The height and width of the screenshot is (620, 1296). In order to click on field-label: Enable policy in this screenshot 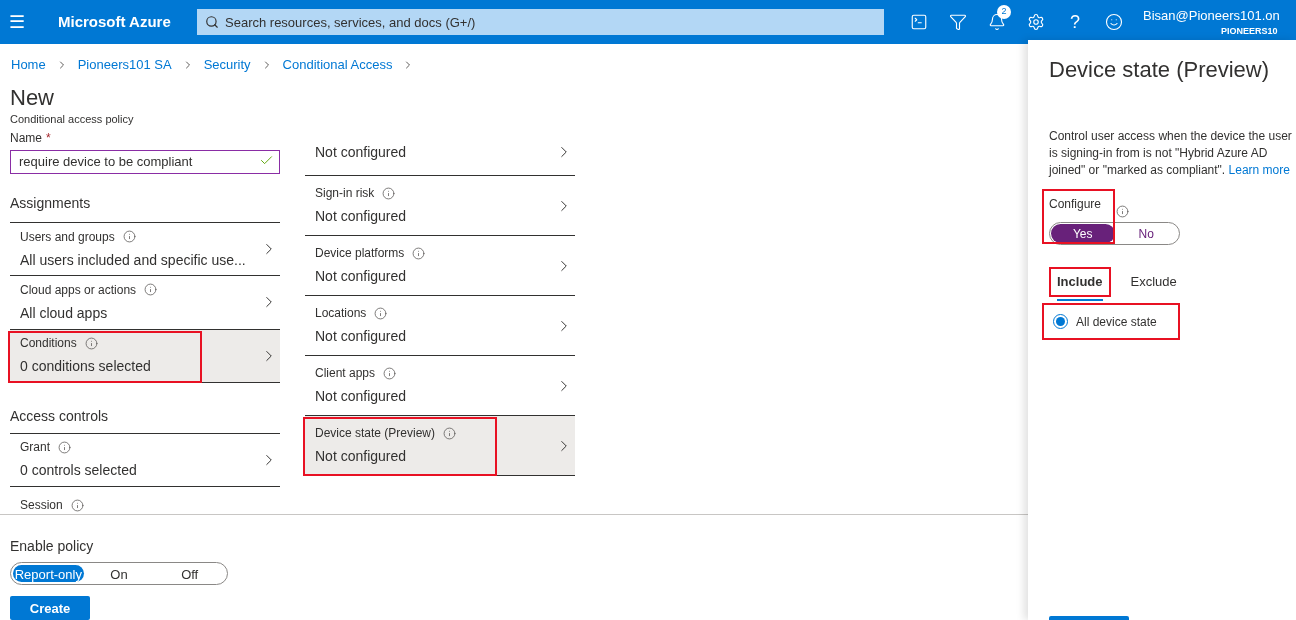, I will do `click(52, 546)`.